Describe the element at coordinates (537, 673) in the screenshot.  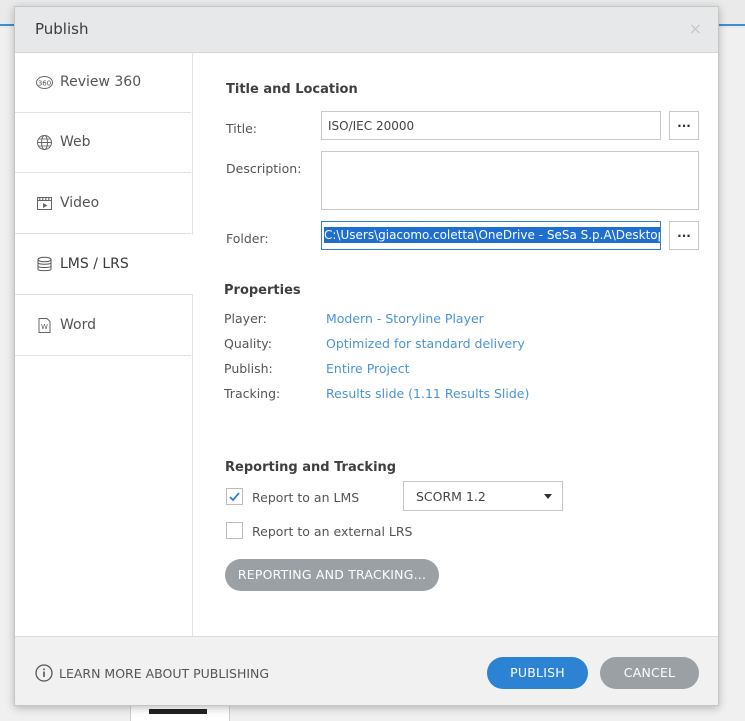
I see `publish-button: PUBLISH` at that location.